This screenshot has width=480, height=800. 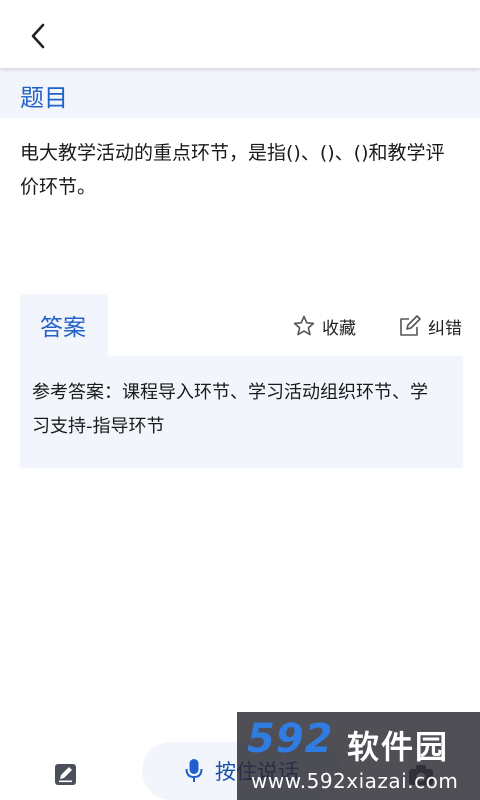 What do you see at coordinates (44, 98) in the screenshot?
I see `question-title: 题目` at bounding box center [44, 98].